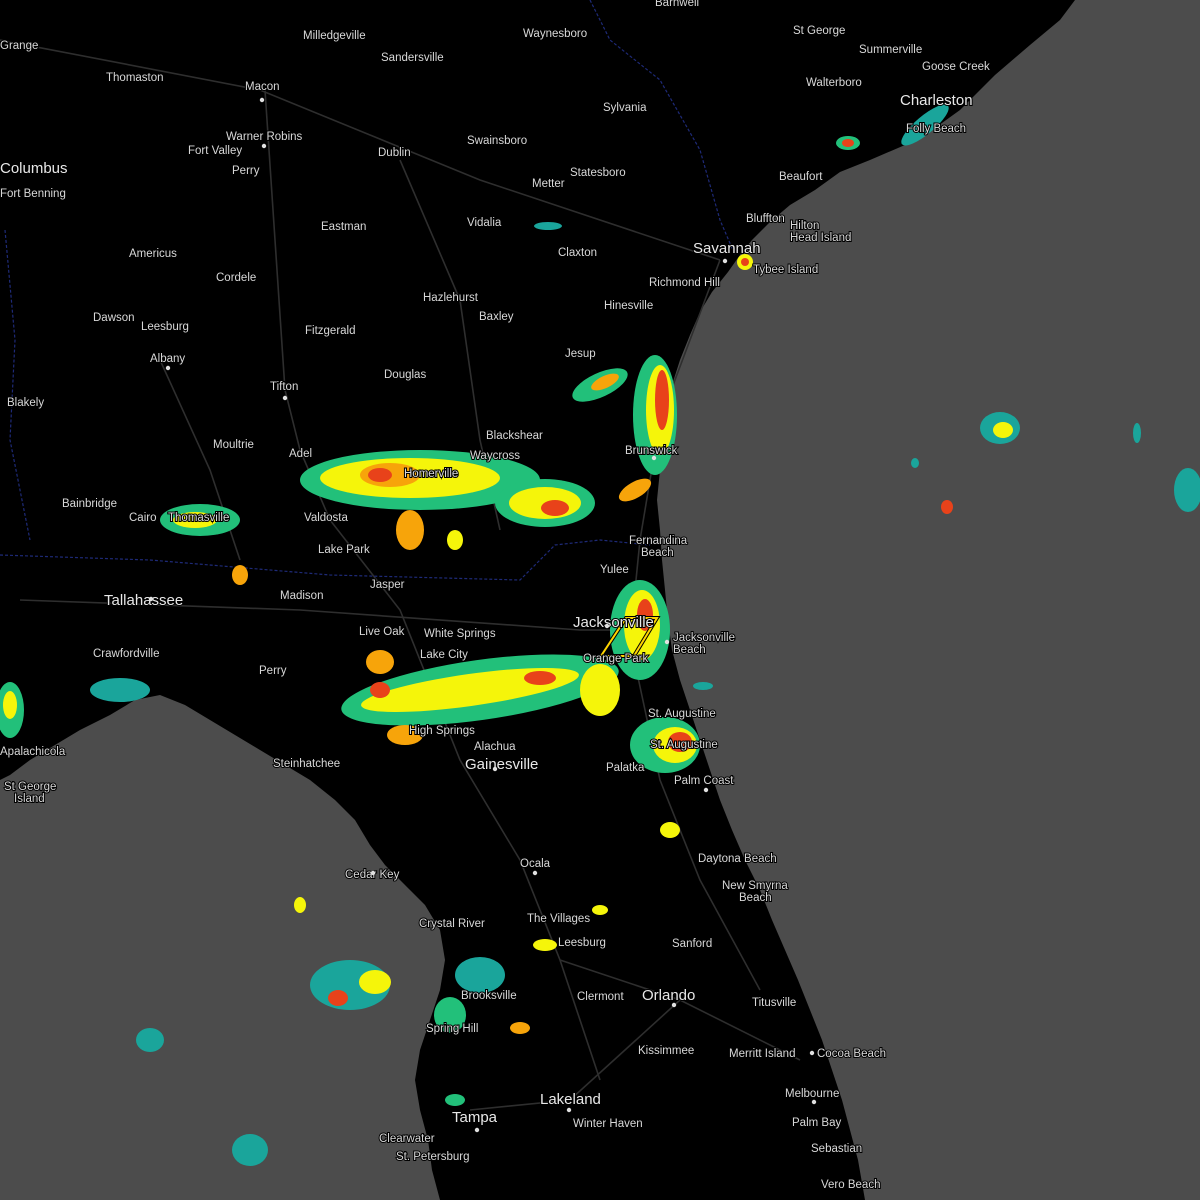  Describe the element at coordinates (236, 278) in the screenshot. I see `city-label: Cordele` at that location.